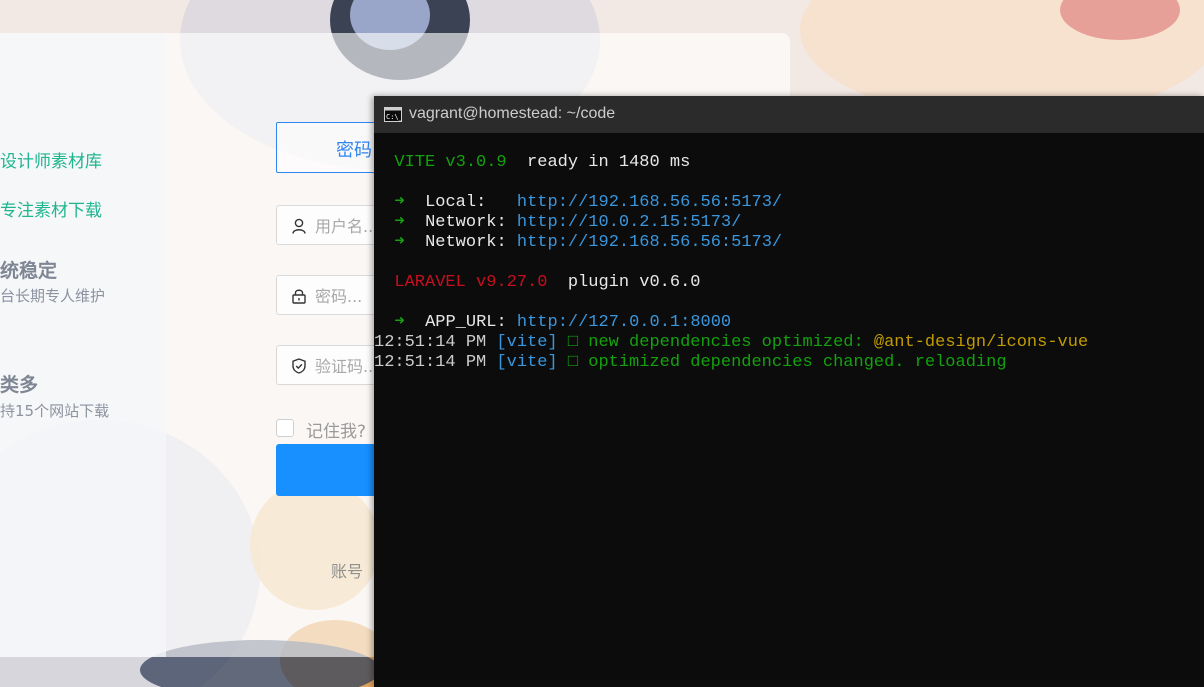 This screenshot has height=687, width=1204. Describe the element at coordinates (512, 282) in the screenshot. I see `laravel-version: v9.27.0` at that location.